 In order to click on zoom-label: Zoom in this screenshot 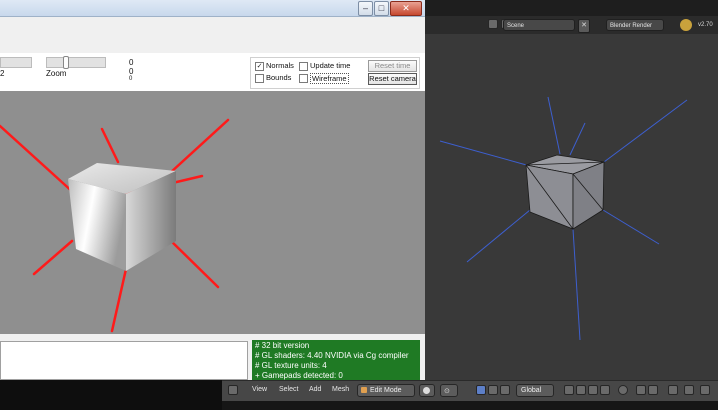, I will do `click(56, 73)`.